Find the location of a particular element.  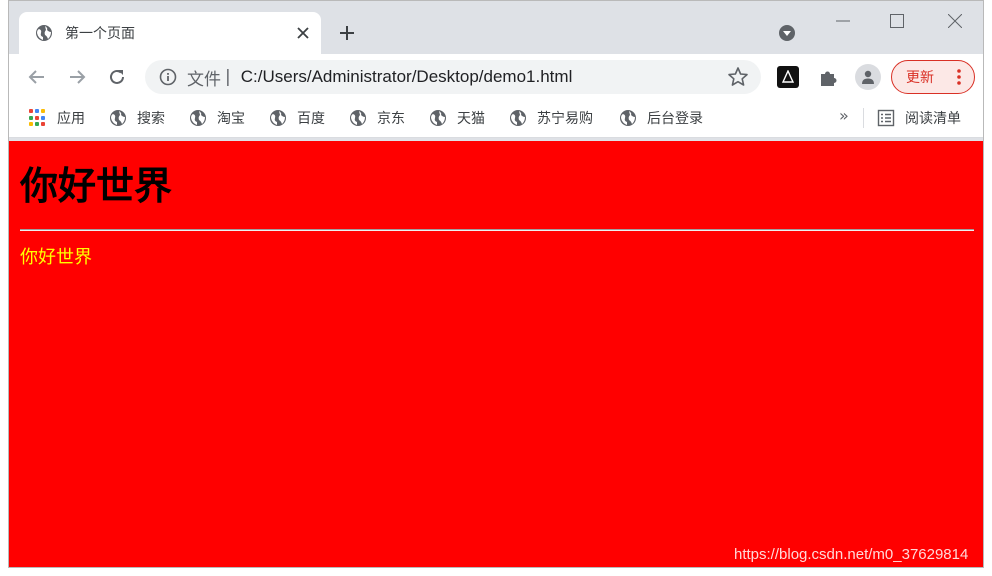

back-button is located at coordinates (37, 77).